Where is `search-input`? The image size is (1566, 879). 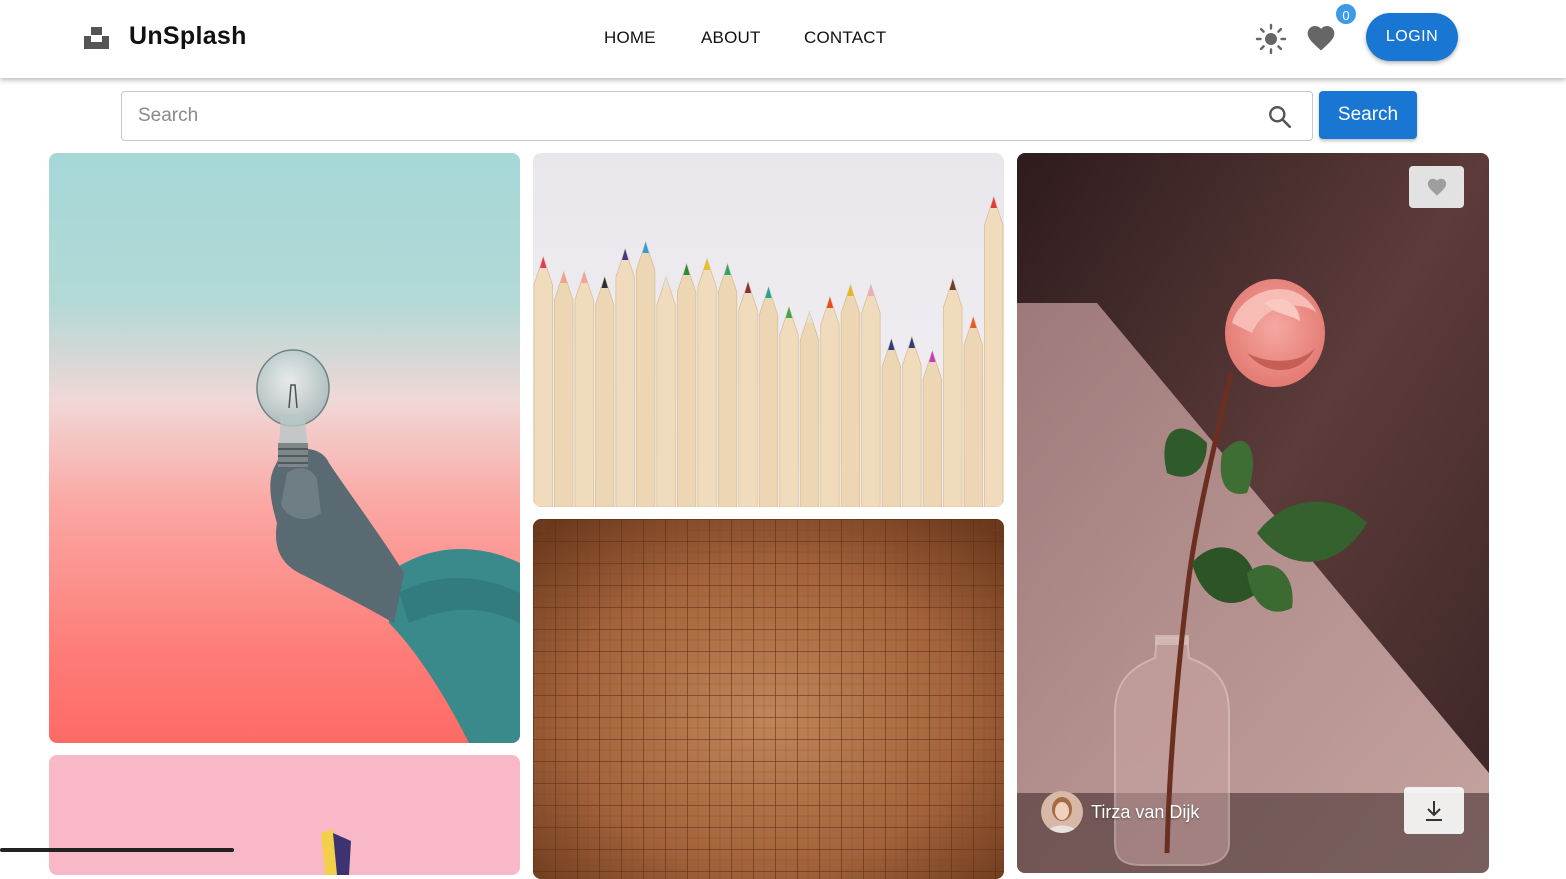 search-input is located at coordinates (687, 116).